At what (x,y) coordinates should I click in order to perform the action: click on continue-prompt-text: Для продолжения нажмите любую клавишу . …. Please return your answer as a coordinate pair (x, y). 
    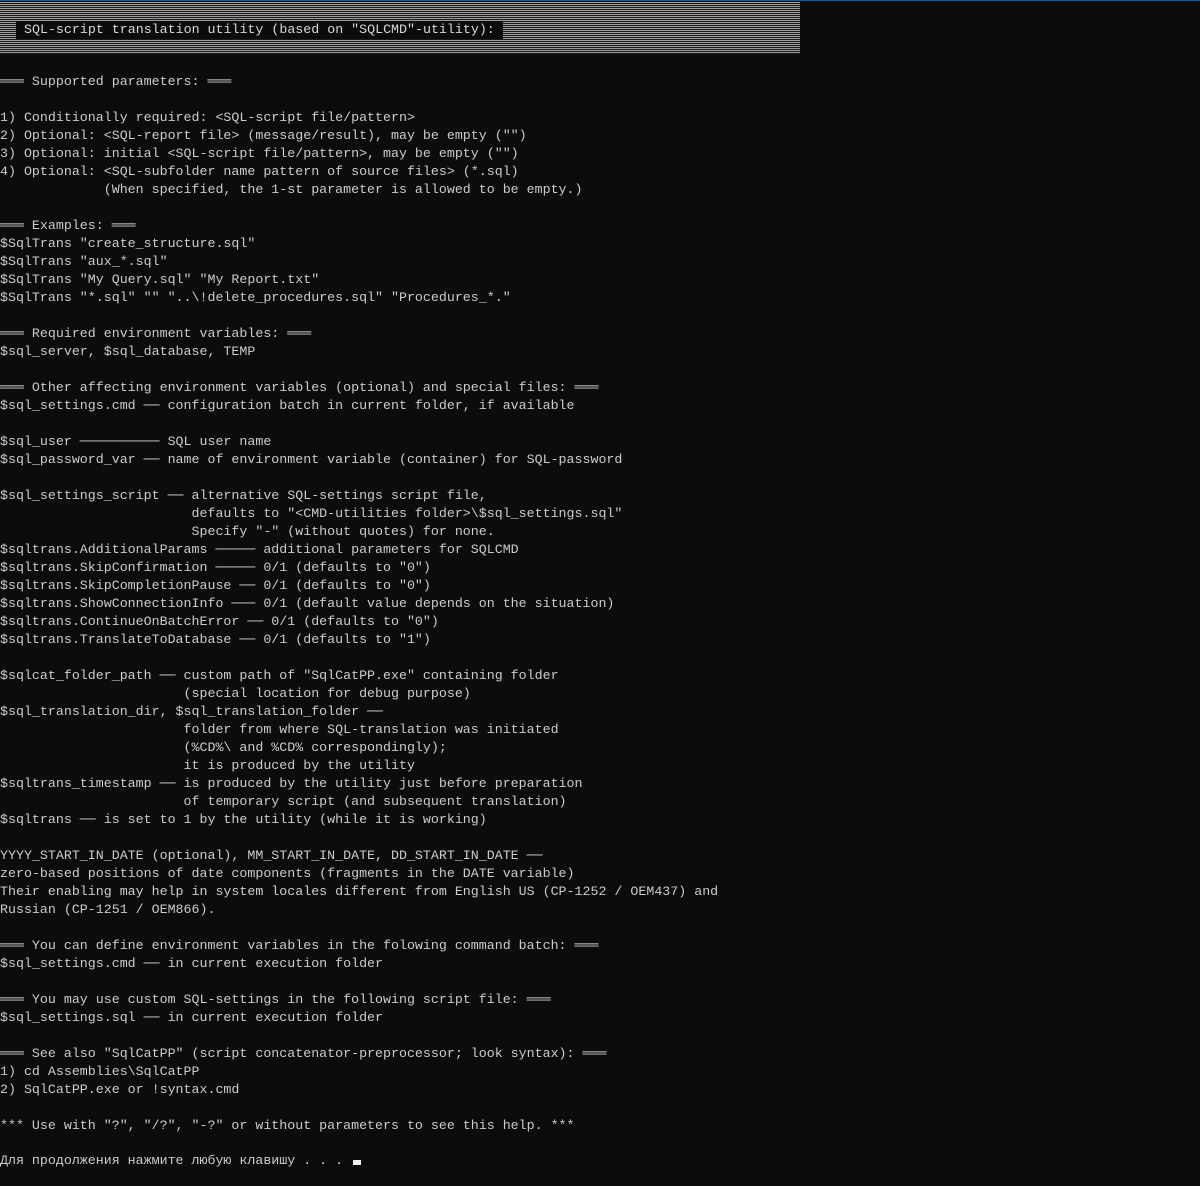
    Looking at the image, I should click on (176, 1160).